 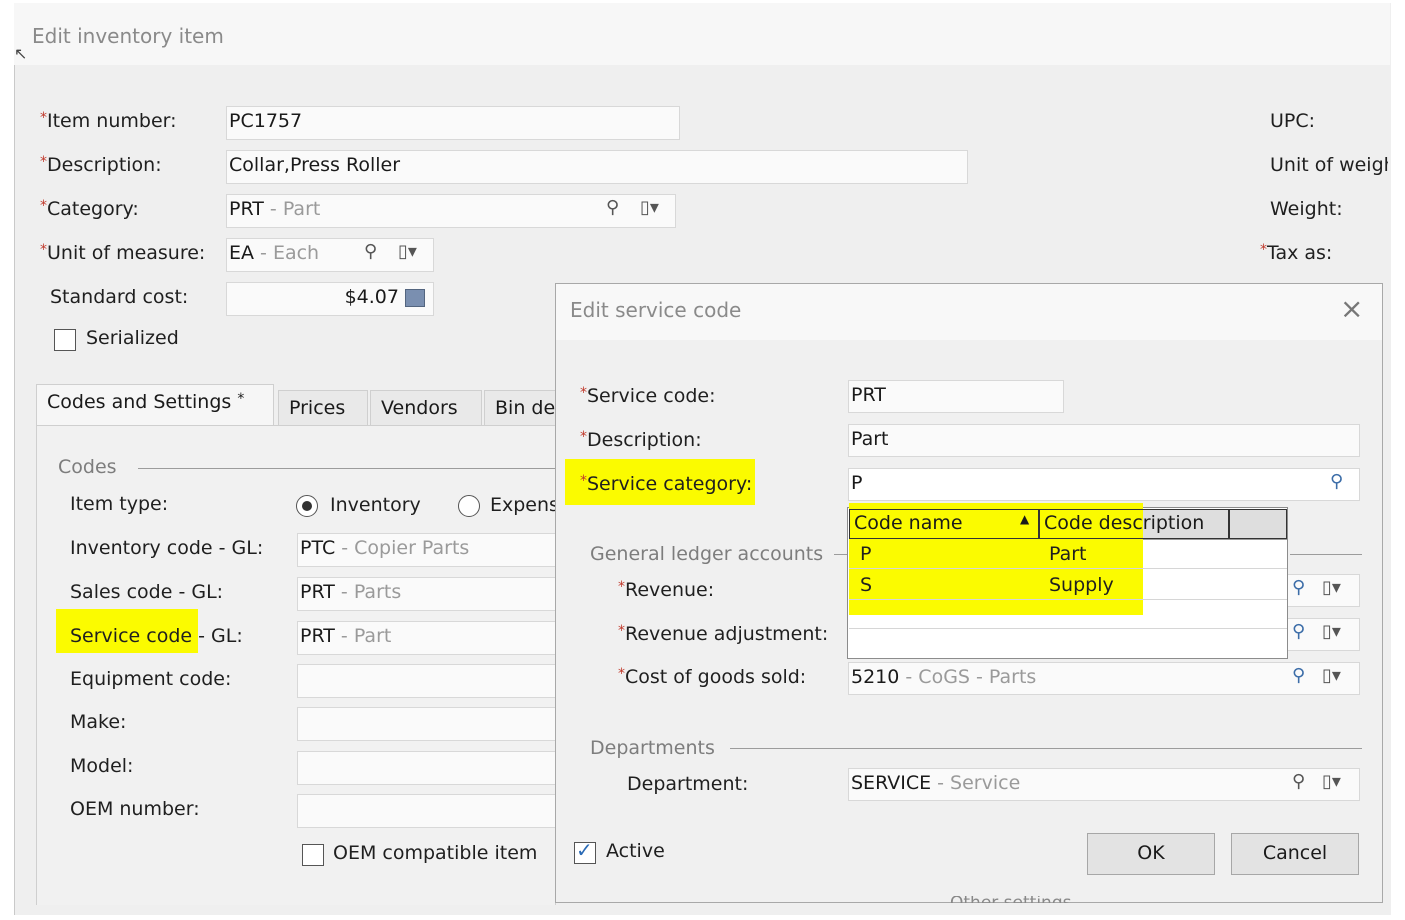 What do you see at coordinates (584, 850) in the screenshot?
I see `checkmark-icon: ✓` at bounding box center [584, 850].